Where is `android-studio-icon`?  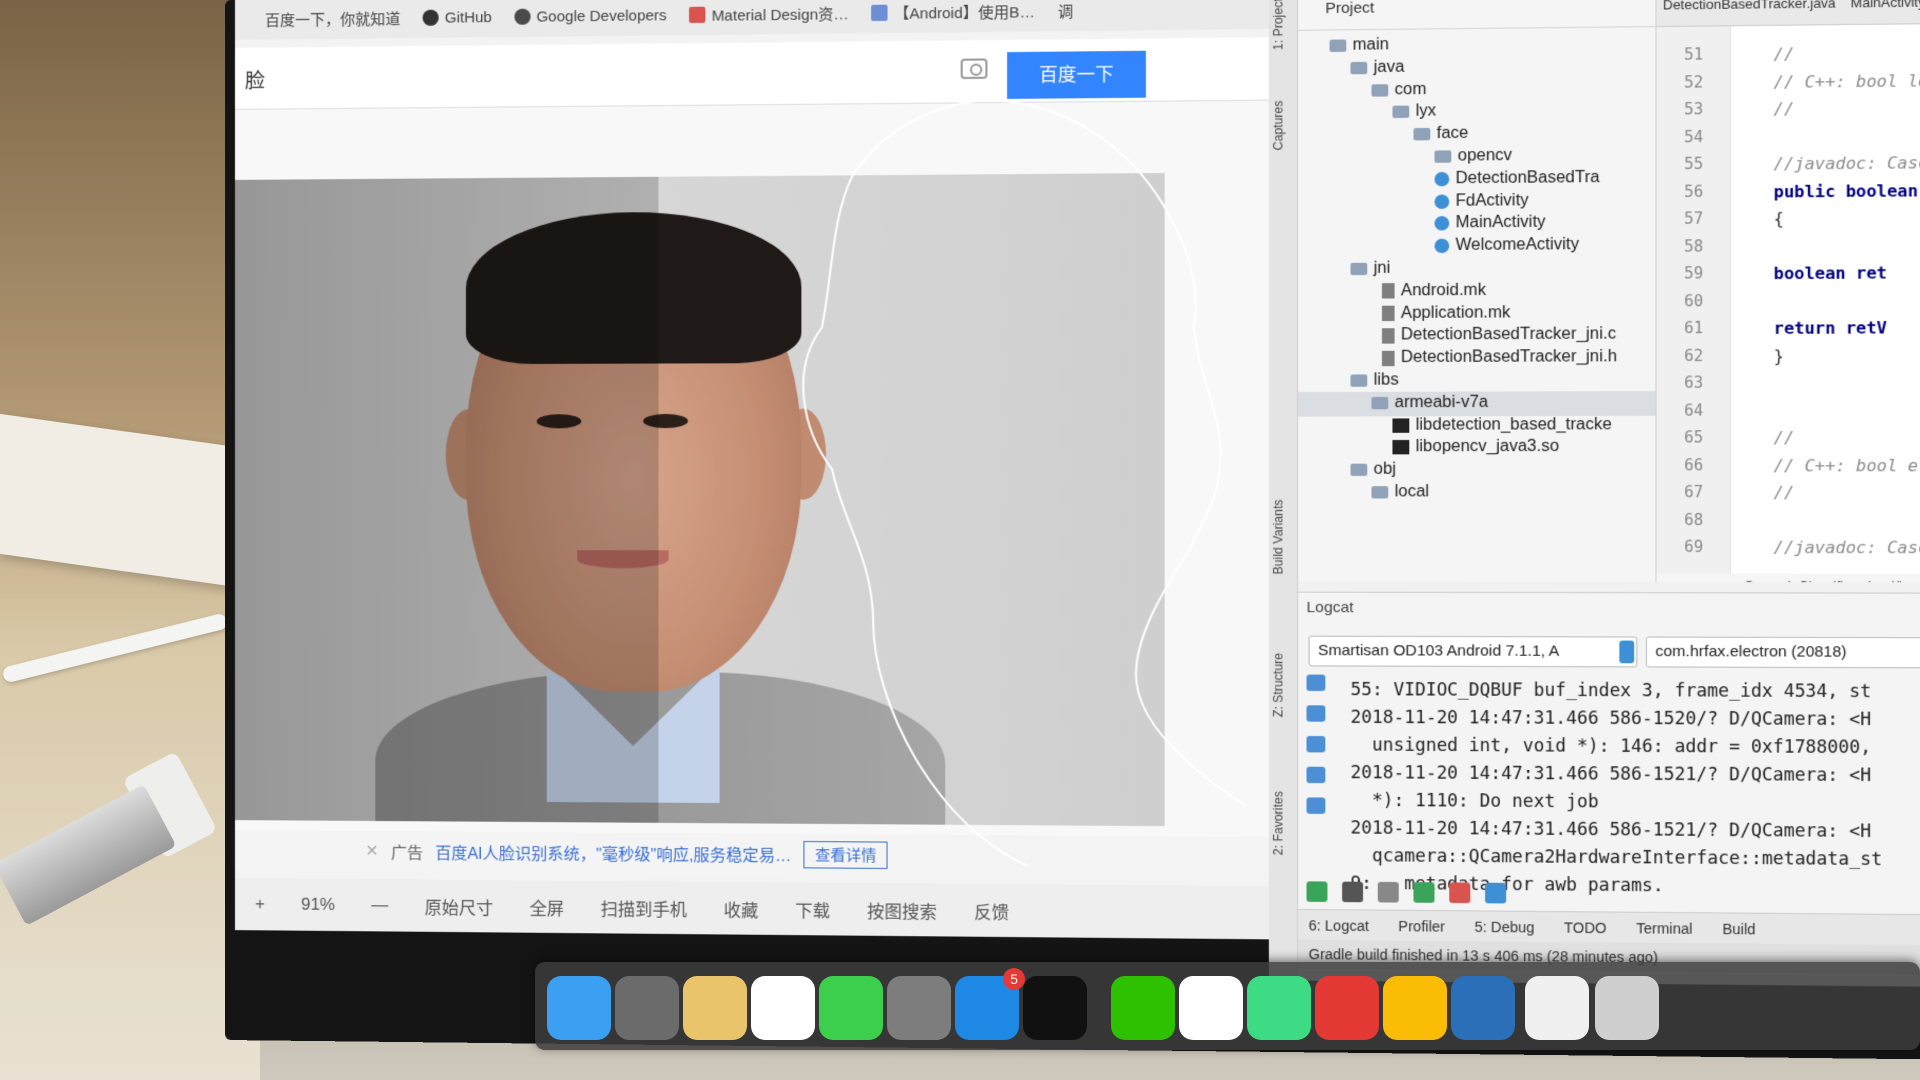
android-studio-icon is located at coordinates (1279, 1008).